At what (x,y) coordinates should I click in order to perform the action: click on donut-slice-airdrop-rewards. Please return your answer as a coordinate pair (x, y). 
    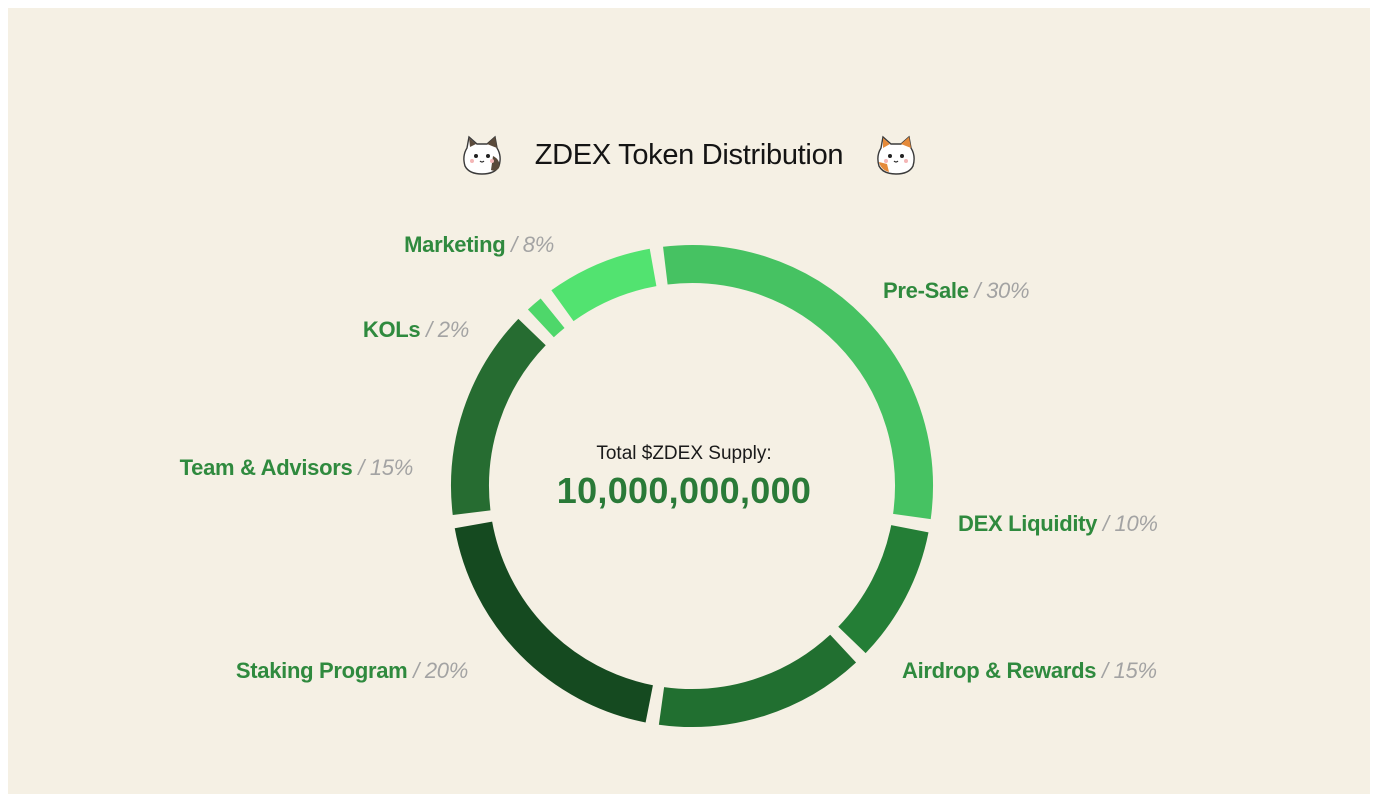
    Looking at the image, I should click on (757, 680).